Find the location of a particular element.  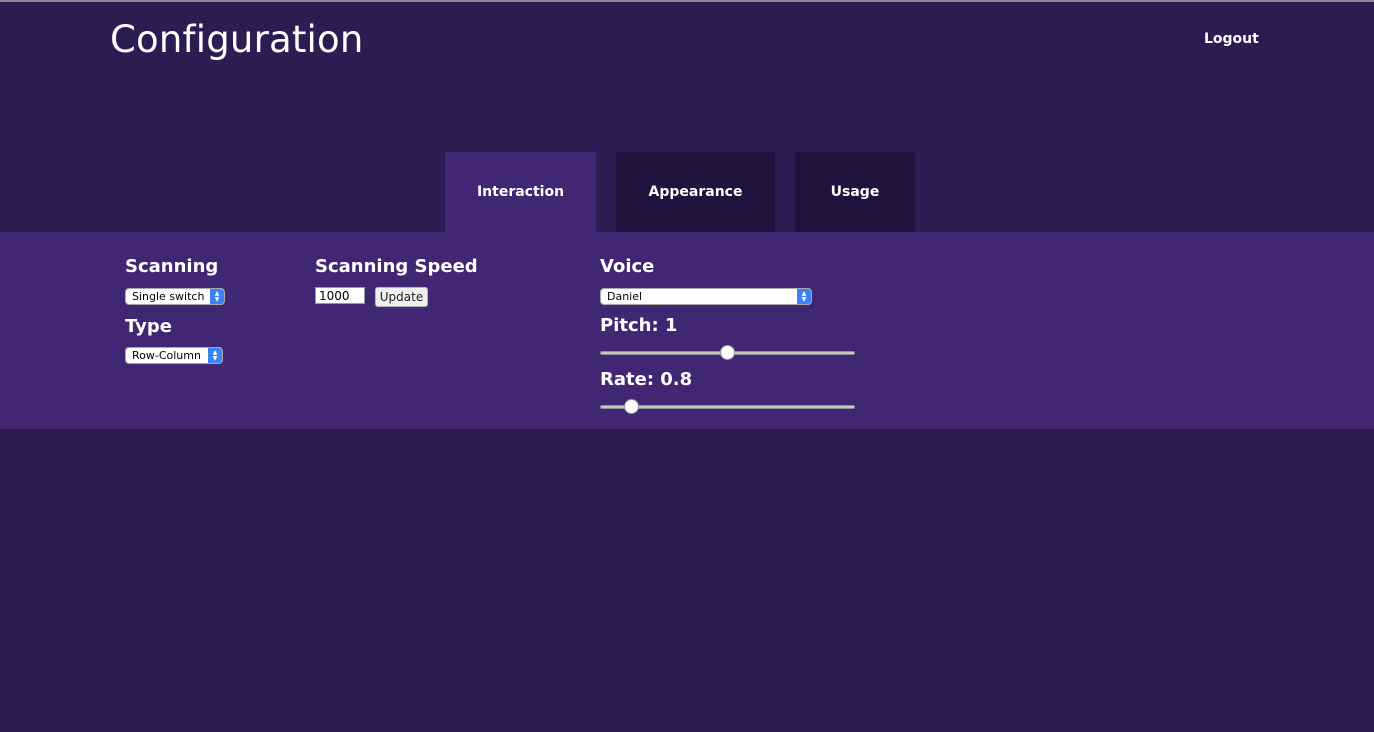

voice-select: Daniel ▲ ▼ is located at coordinates (706, 296).